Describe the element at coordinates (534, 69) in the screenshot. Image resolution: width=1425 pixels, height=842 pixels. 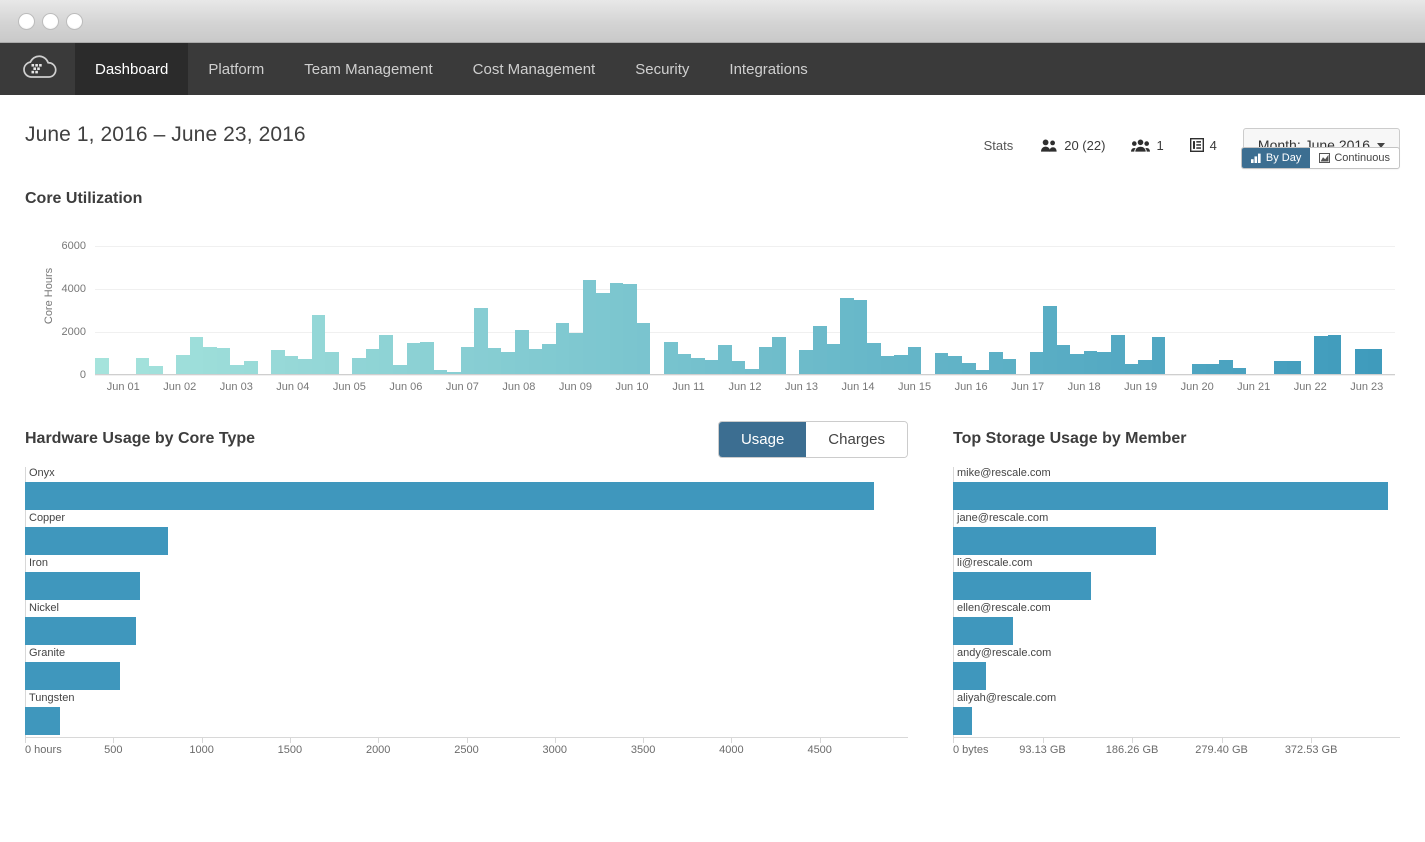
I see `nav-item-cost-management: Cost Management` at that location.